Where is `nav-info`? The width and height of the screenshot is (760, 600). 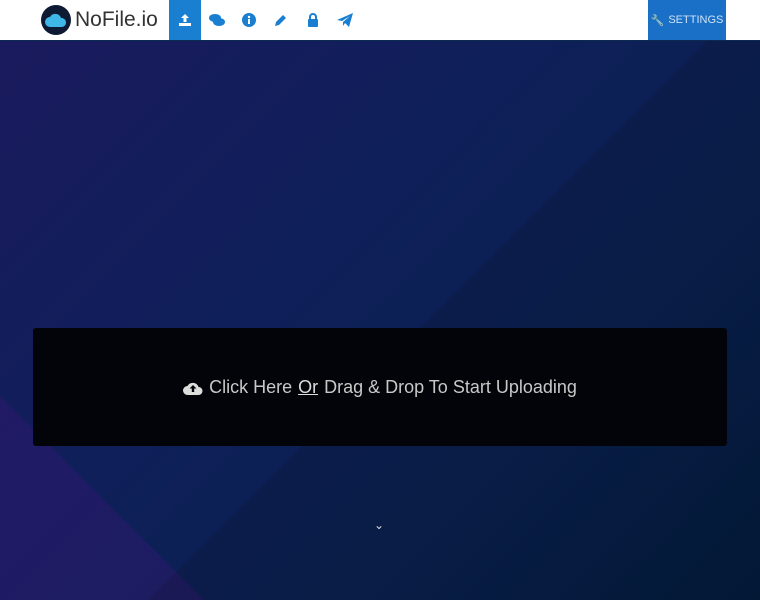 nav-info is located at coordinates (249, 20).